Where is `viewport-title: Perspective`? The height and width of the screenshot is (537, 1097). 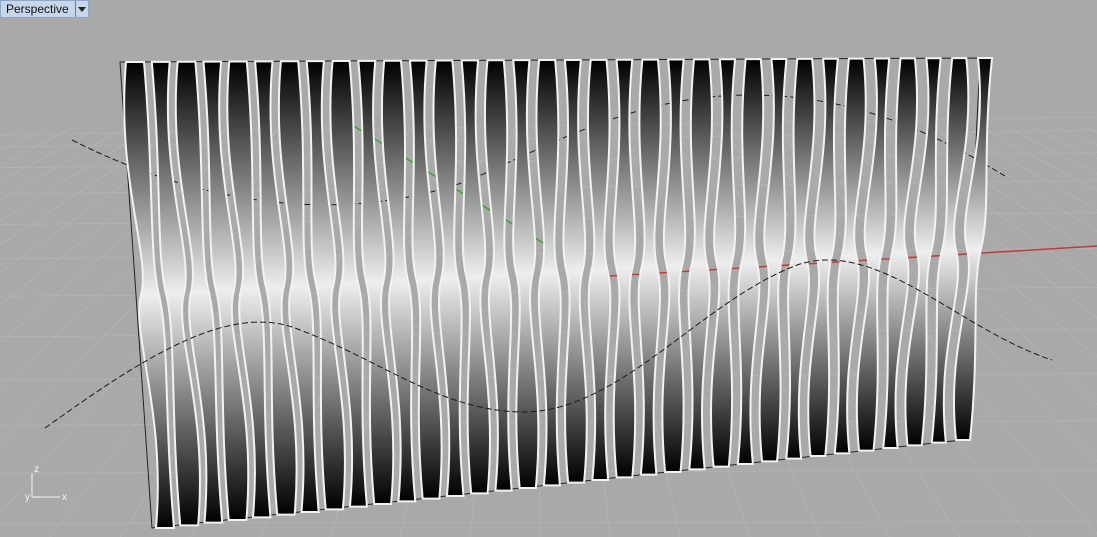
viewport-title: Perspective is located at coordinates (38, 9).